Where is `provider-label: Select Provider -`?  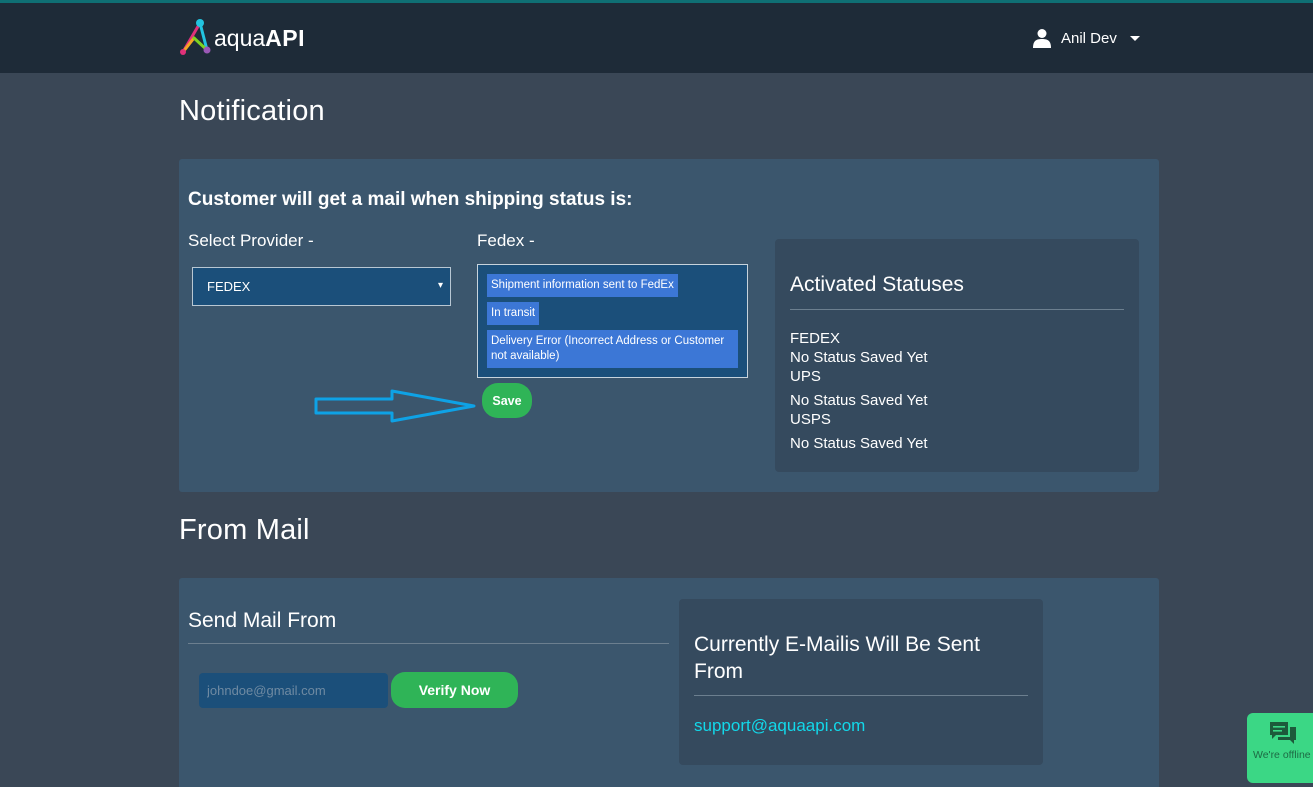 provider-label: Select Provider - is located at coordinates (251, 240).